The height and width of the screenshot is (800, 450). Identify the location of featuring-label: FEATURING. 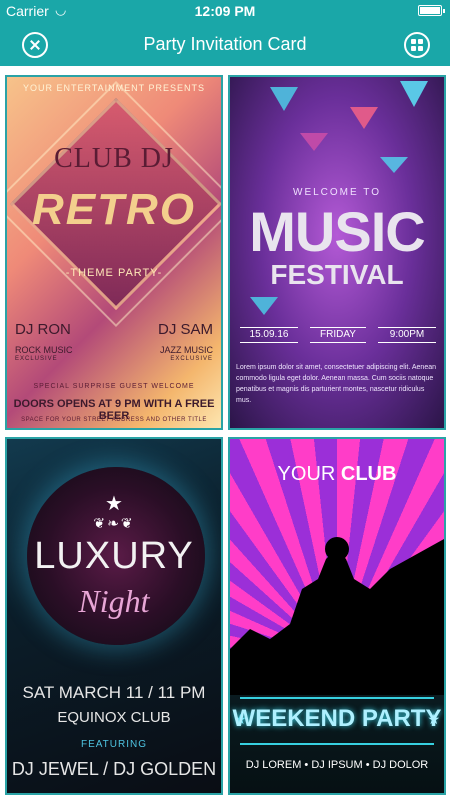
(114, 744).